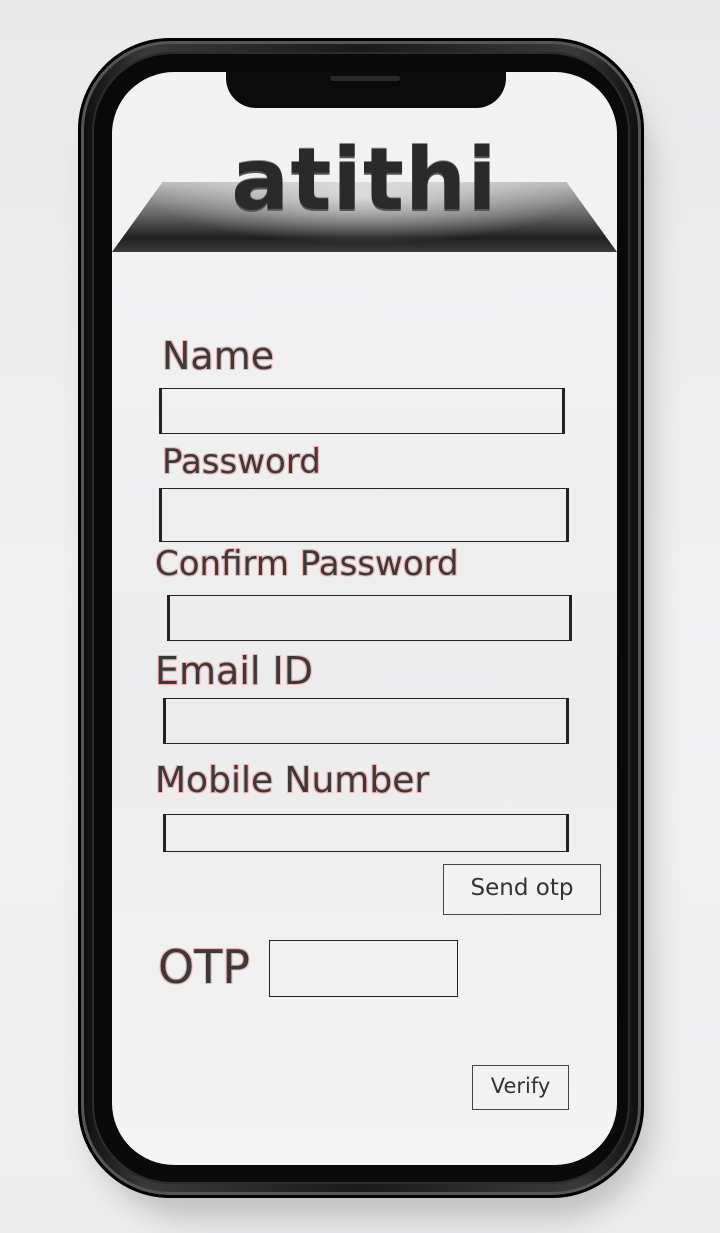 The width and height of the screenshot is (720, 1233). What do you see at coordinates (520, 1087) in the screenshot?
I see `verify-button: Verify` at bounding box center [520, 1087].